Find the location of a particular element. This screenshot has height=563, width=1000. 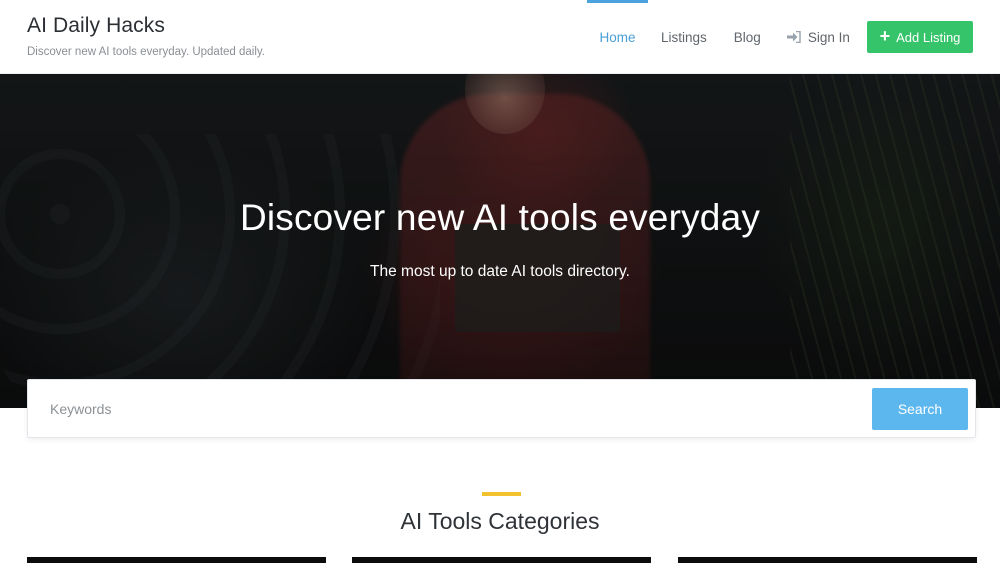

search-button: Search is located at coordinates (920, 409).